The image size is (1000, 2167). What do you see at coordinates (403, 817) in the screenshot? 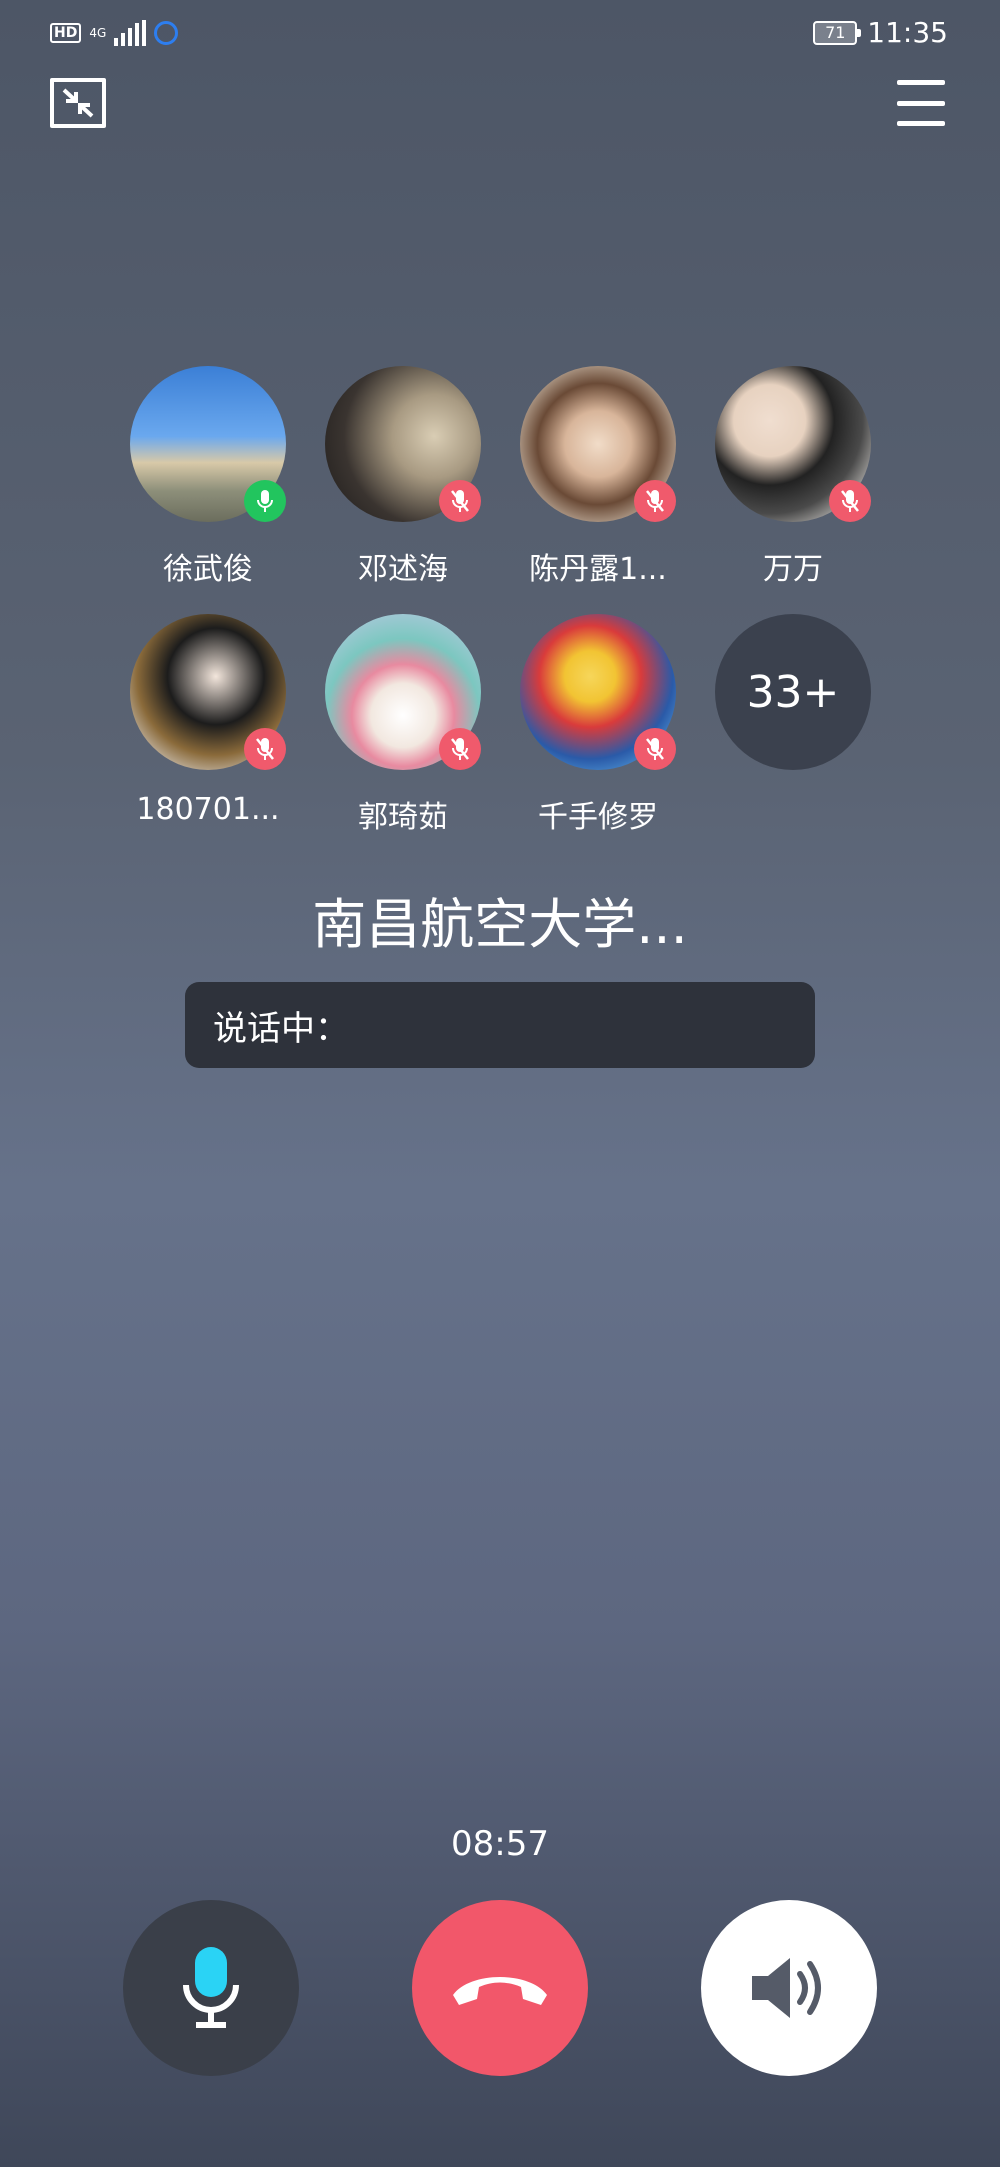
I see `participant-name: 郭琦茹` at bounding box center [403, 817].